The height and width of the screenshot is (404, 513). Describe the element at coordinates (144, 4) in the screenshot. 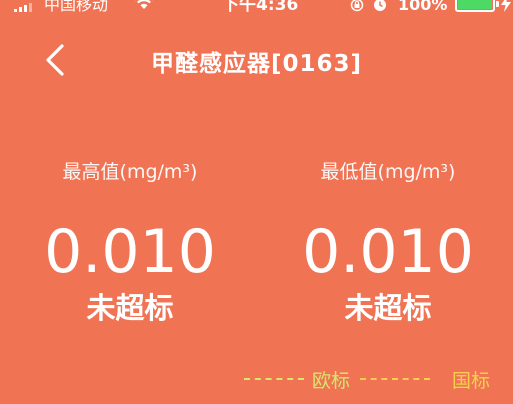

I see `wifi-icon` at that location.